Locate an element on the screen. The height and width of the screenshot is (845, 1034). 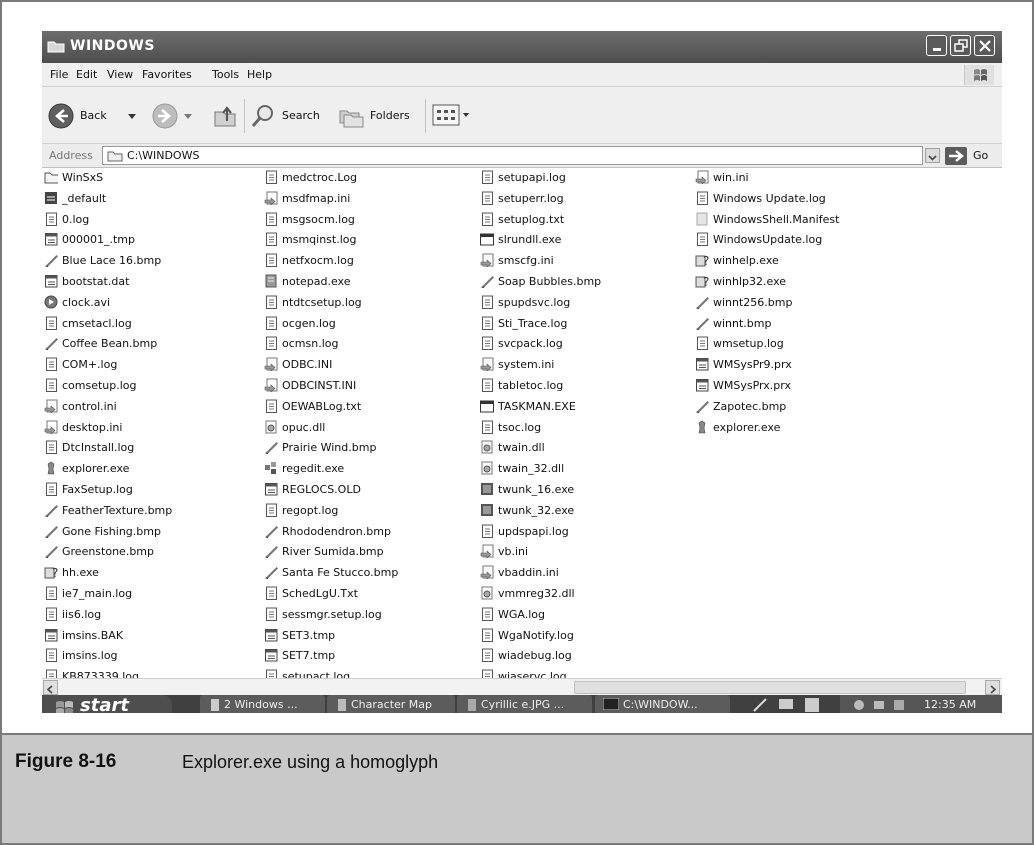
file-name: smscfg.ini is located at coordinates (526, 261).